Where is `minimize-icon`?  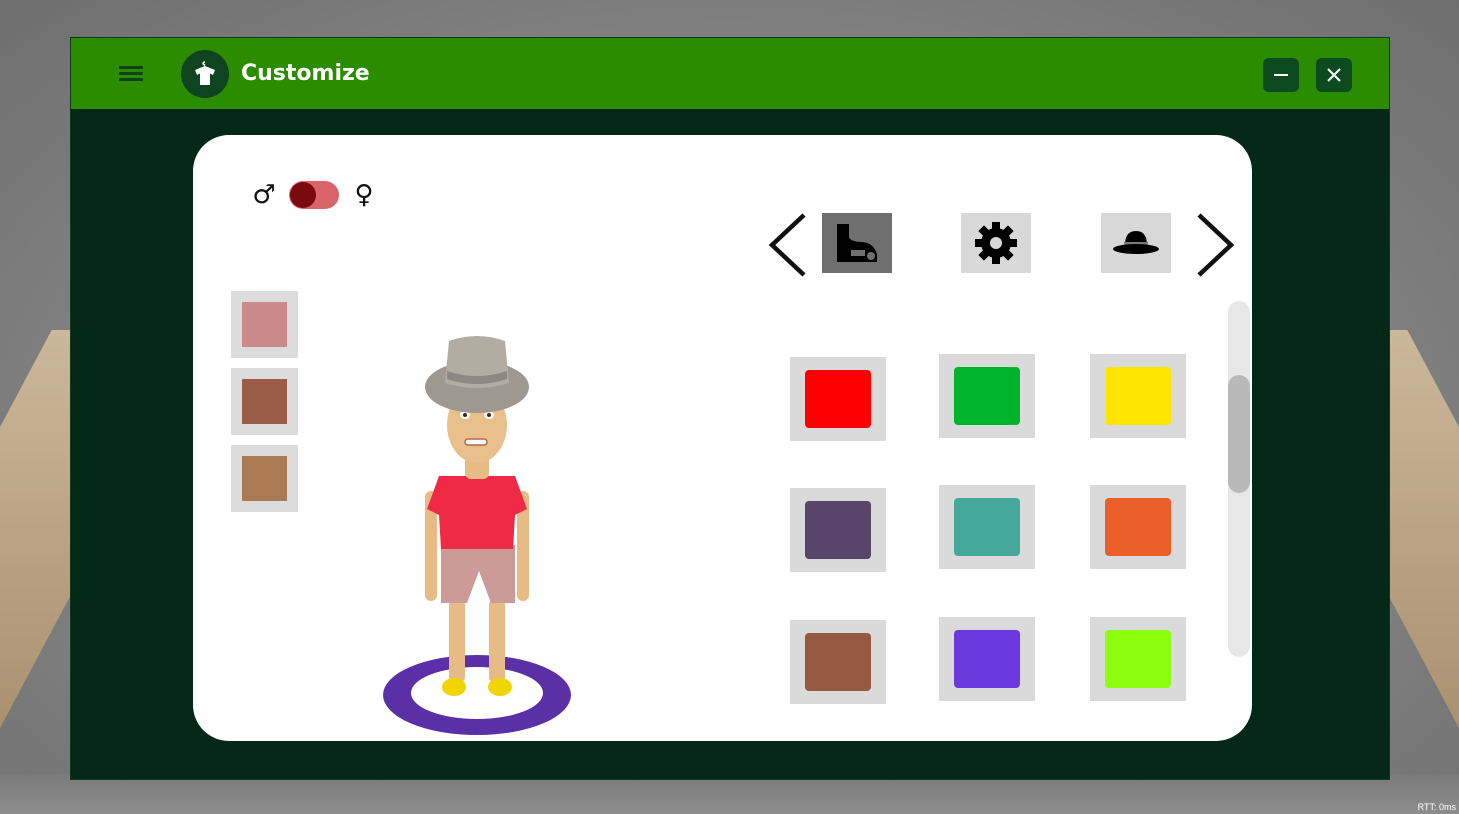 minimize-icon is located at coordinates (1281, 75).